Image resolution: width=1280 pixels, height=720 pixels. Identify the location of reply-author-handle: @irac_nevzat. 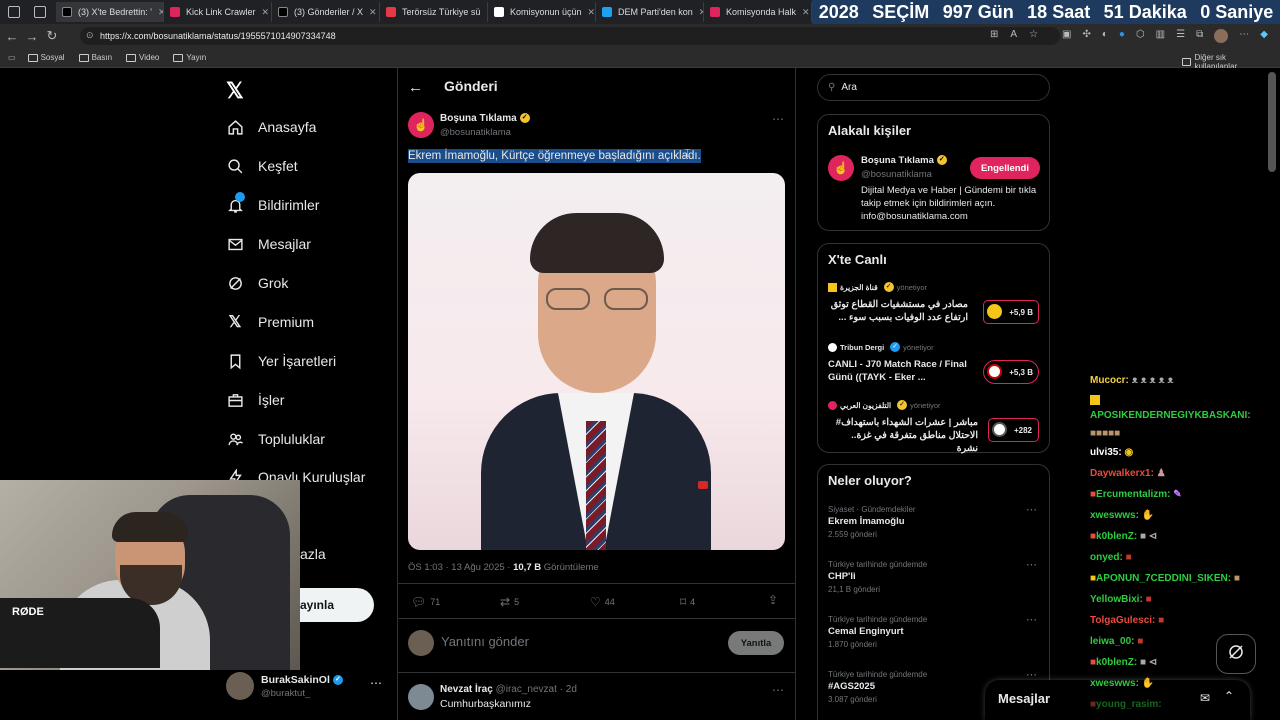
(526, 689).